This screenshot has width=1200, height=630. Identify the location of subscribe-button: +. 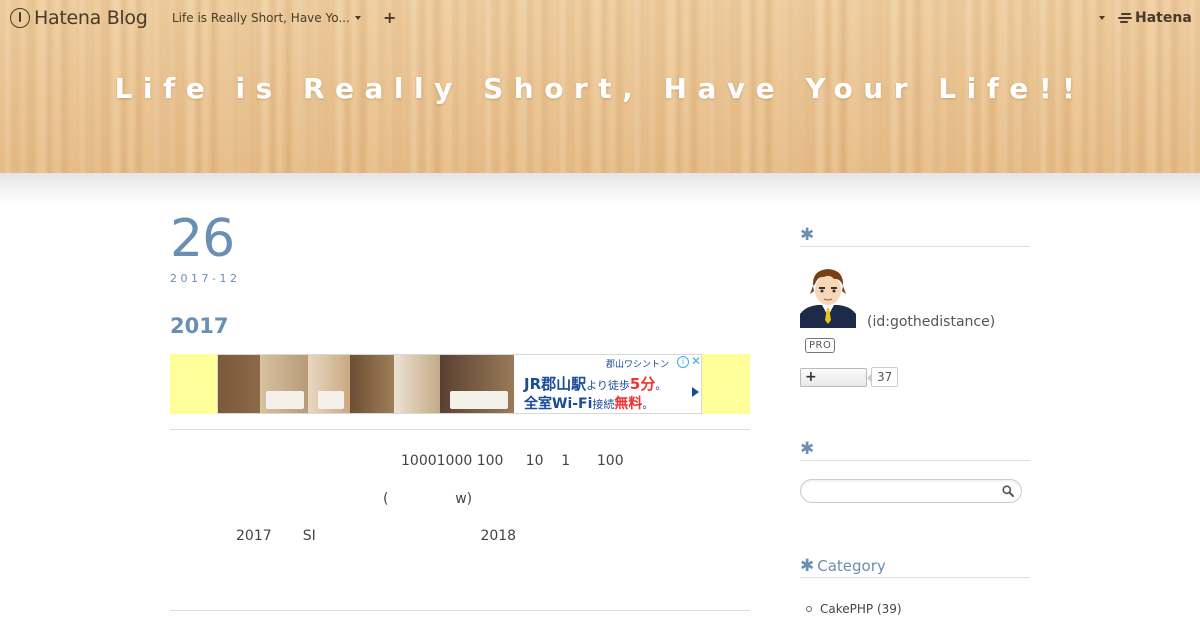
(833, 377).